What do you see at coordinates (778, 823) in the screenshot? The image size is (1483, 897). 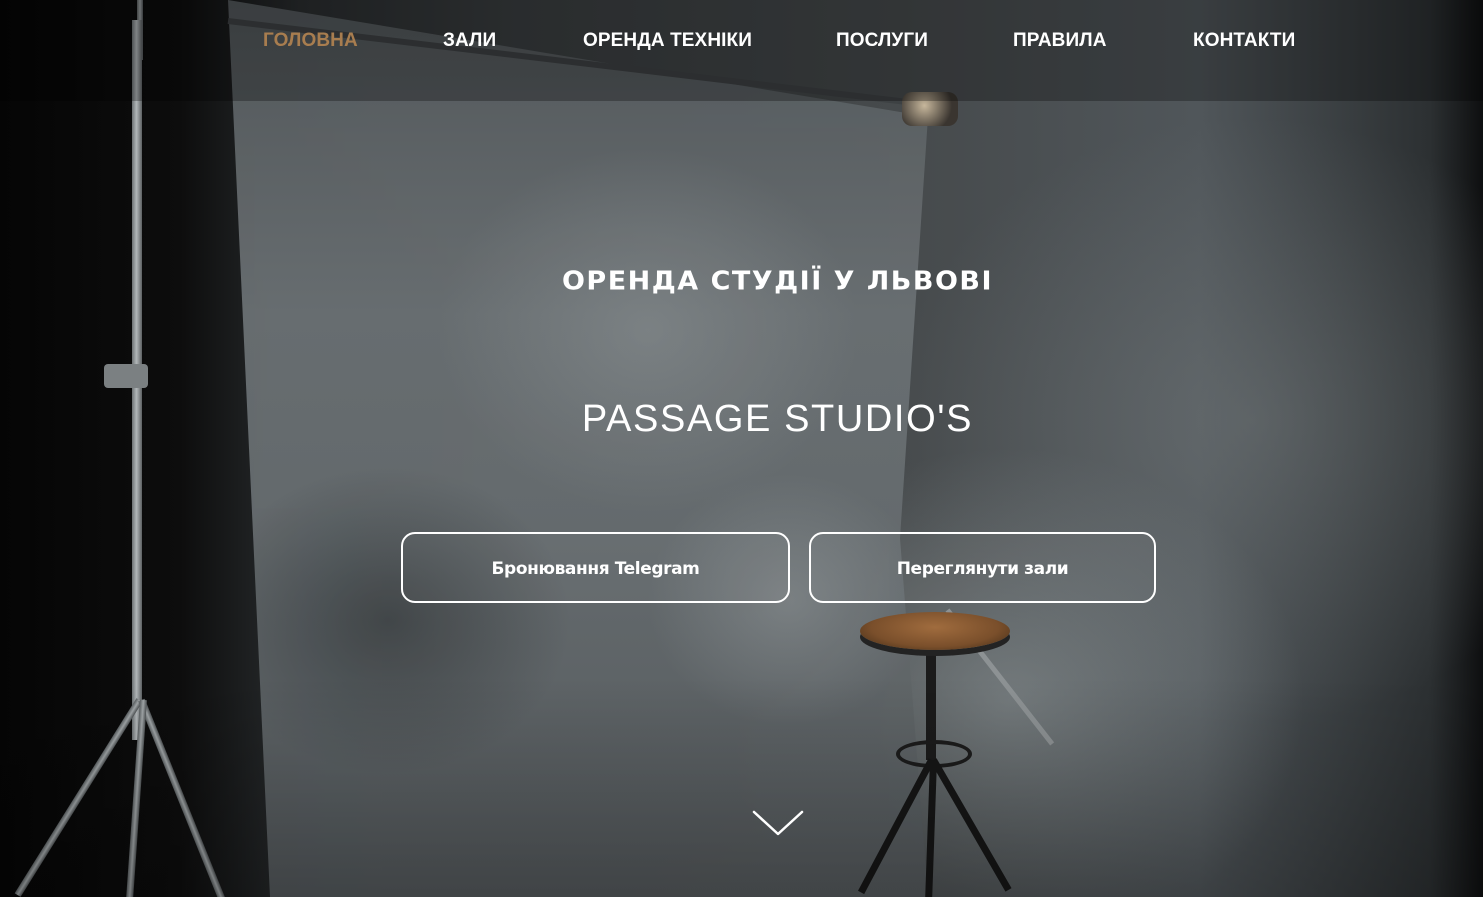 I see `chevron-down-icon` at bounding box center [778, 823].